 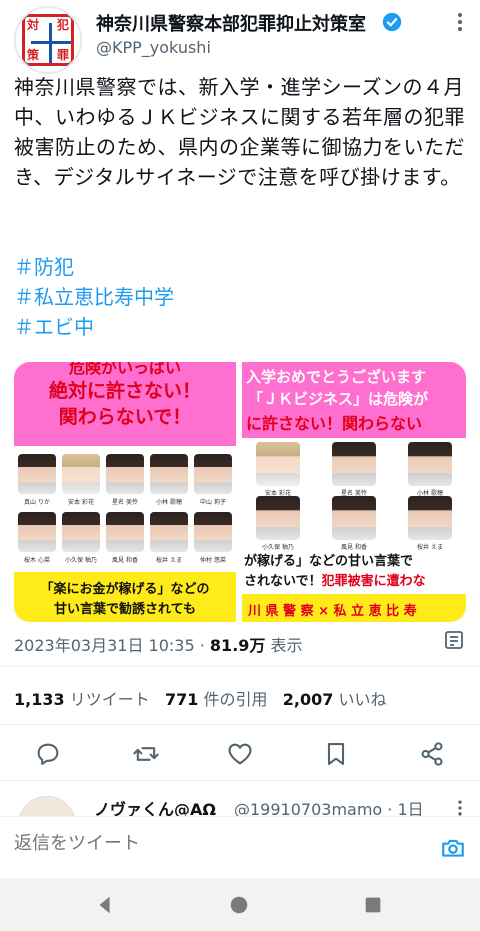 What do you see at coordinates (373, 905) in the screenshot?
I see `recents-icon` at bounding box center [373, 905].